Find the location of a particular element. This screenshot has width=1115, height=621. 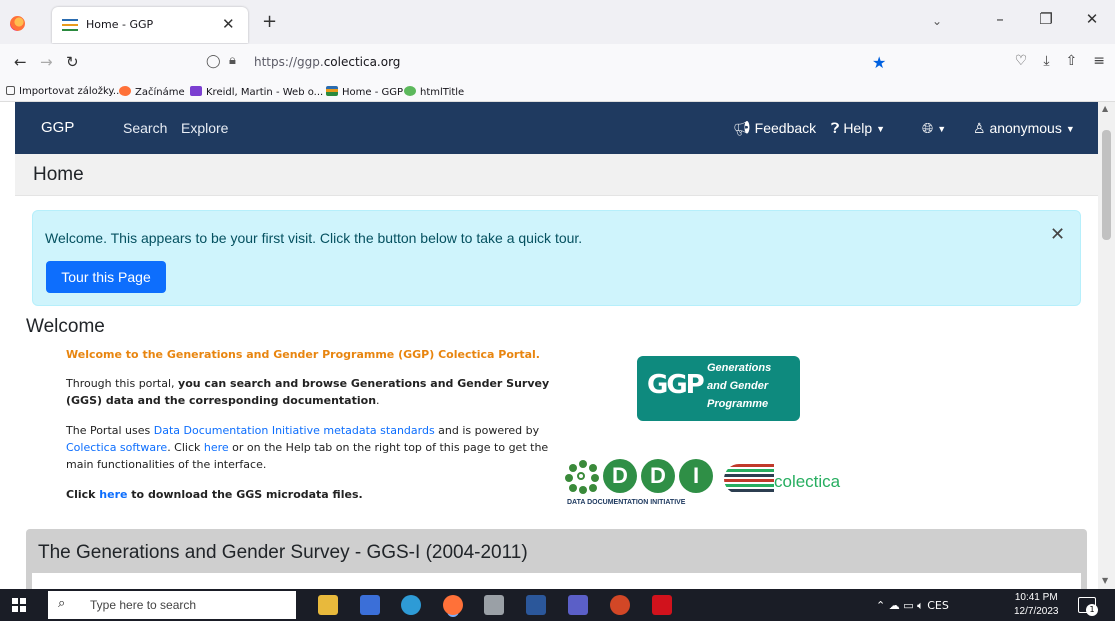

htmltitle-icon is located at coordinates (410, 91).